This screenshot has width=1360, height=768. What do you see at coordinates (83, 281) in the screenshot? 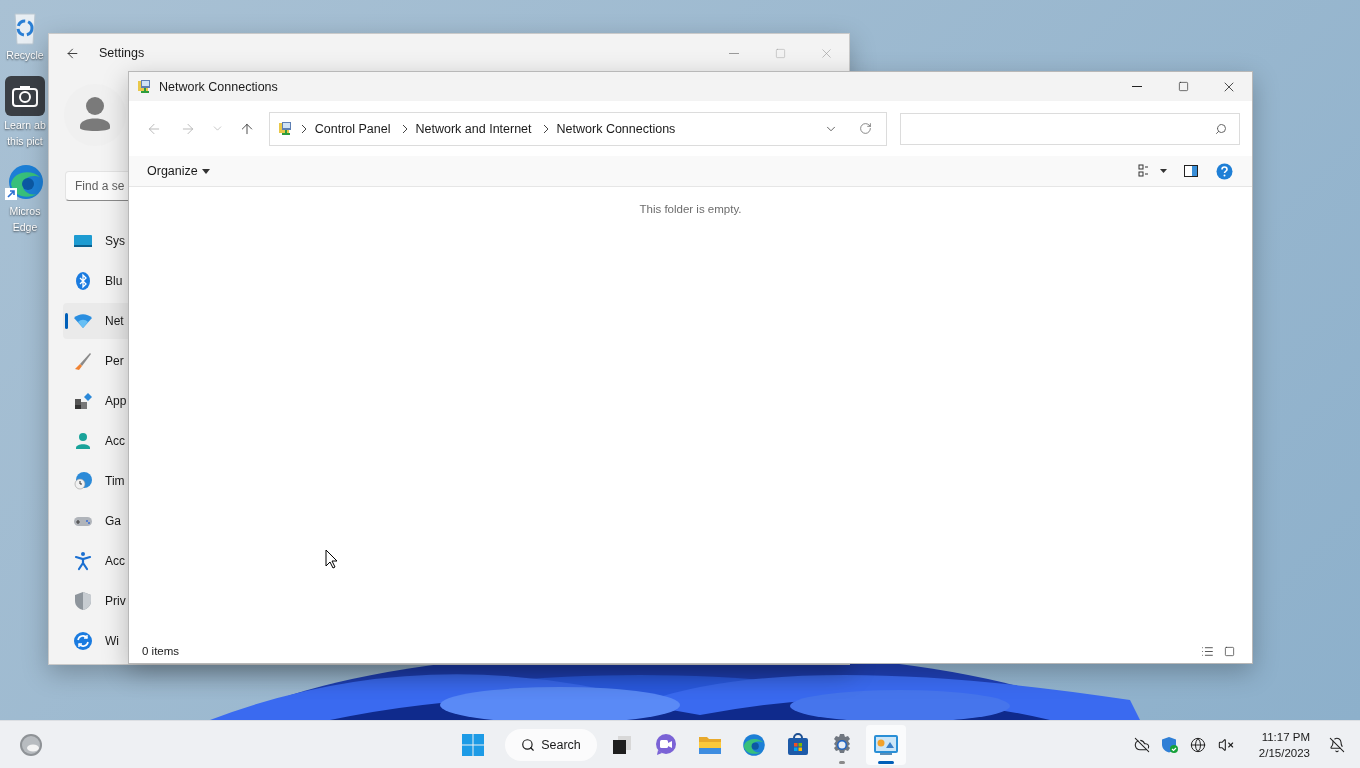
I see `bluetooth-icon` at bounding box center [83, 281].